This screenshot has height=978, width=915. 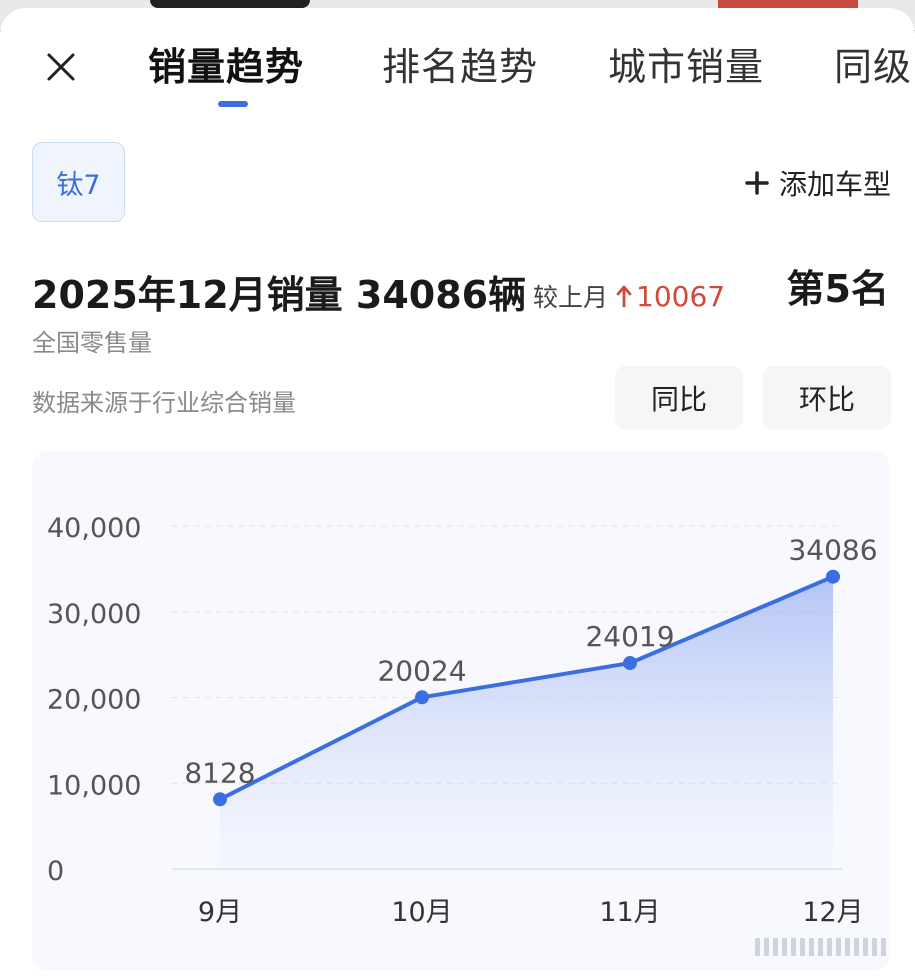 What do you see at coordinates (92, 343) in the screenshot?
I see `scope-label: 全国零售量` at bounding box center [92, 343].